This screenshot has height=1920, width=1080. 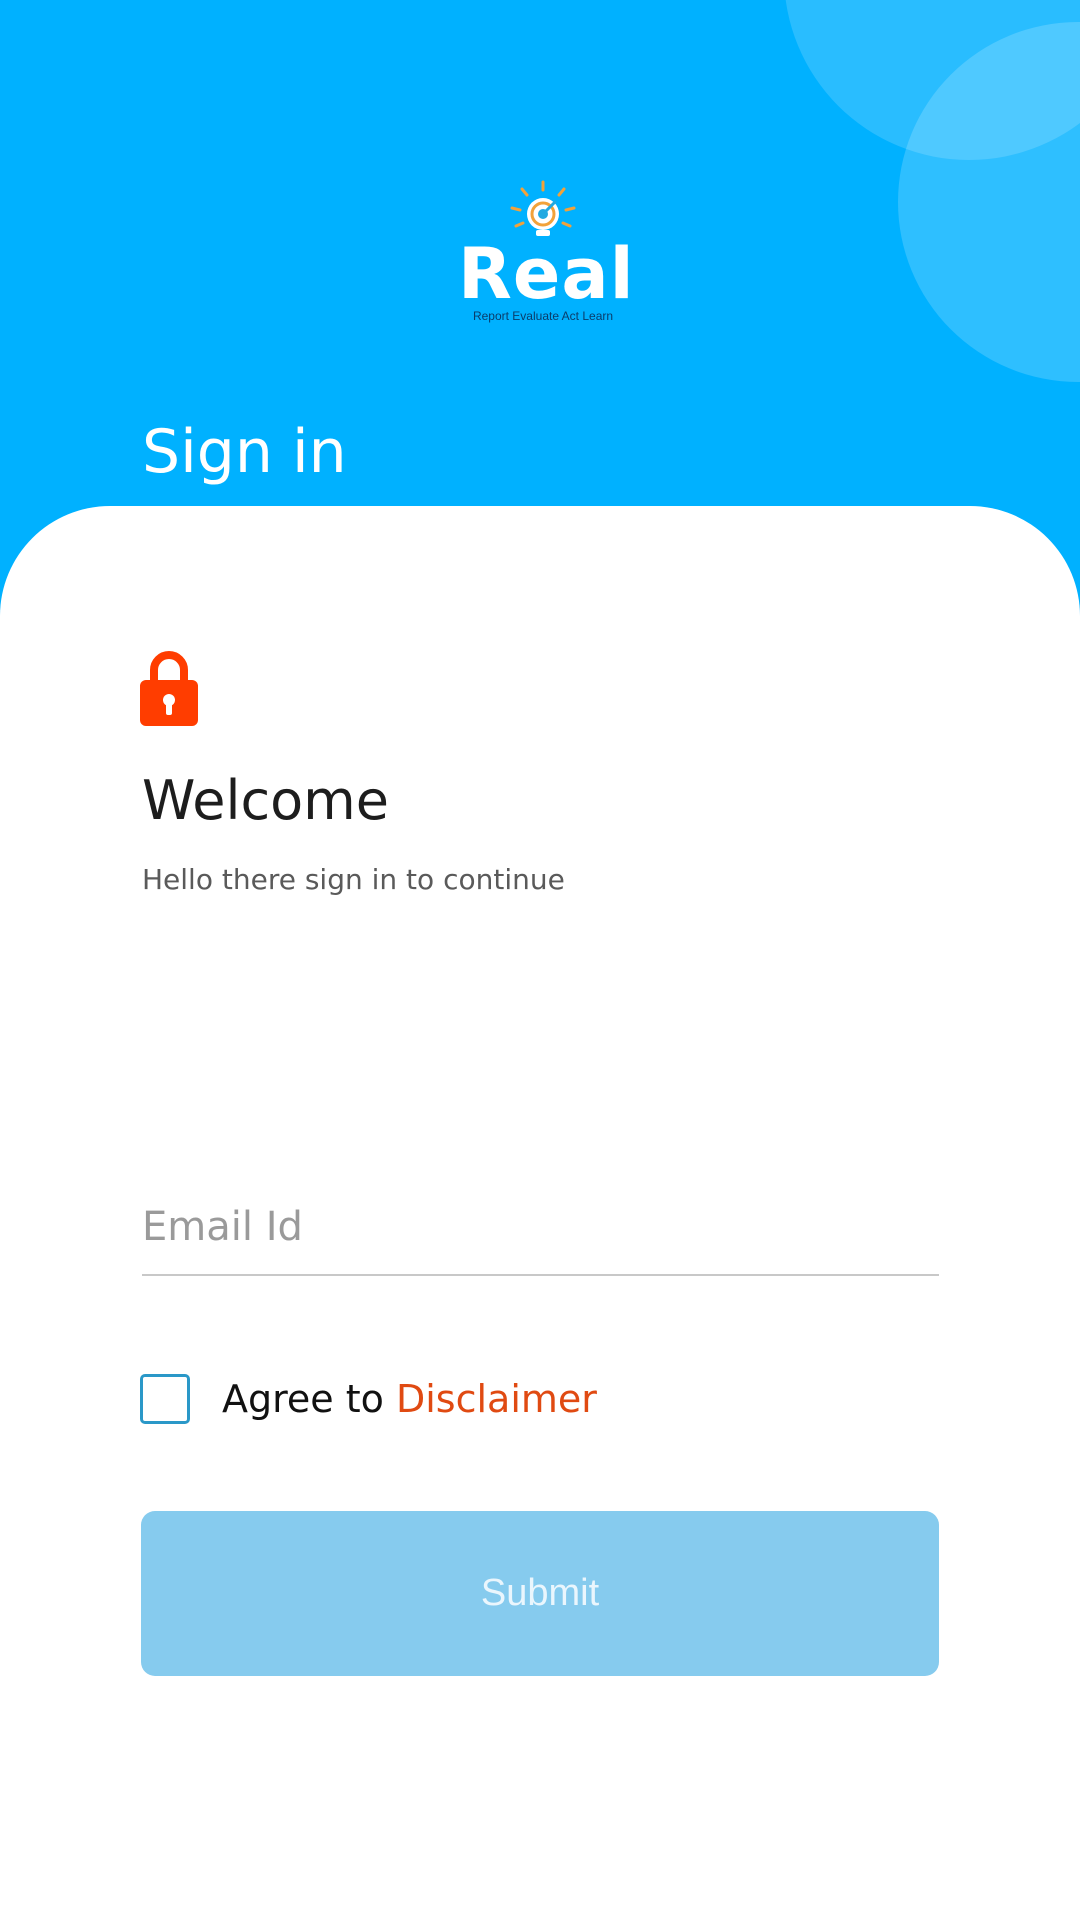 I want to click on email-field-container, so click(x=540, y=1228).